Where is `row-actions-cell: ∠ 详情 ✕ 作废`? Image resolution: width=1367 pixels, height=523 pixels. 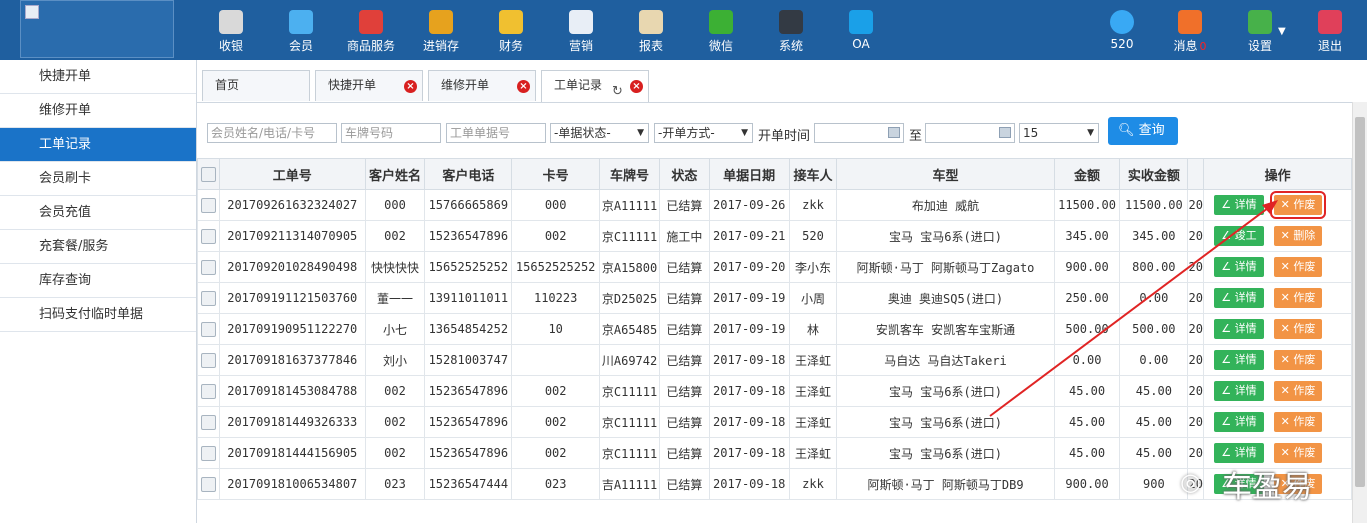 row-actions-cell: ∠ 详情 ✕ 作废 is located at coordinates (1277, 298).